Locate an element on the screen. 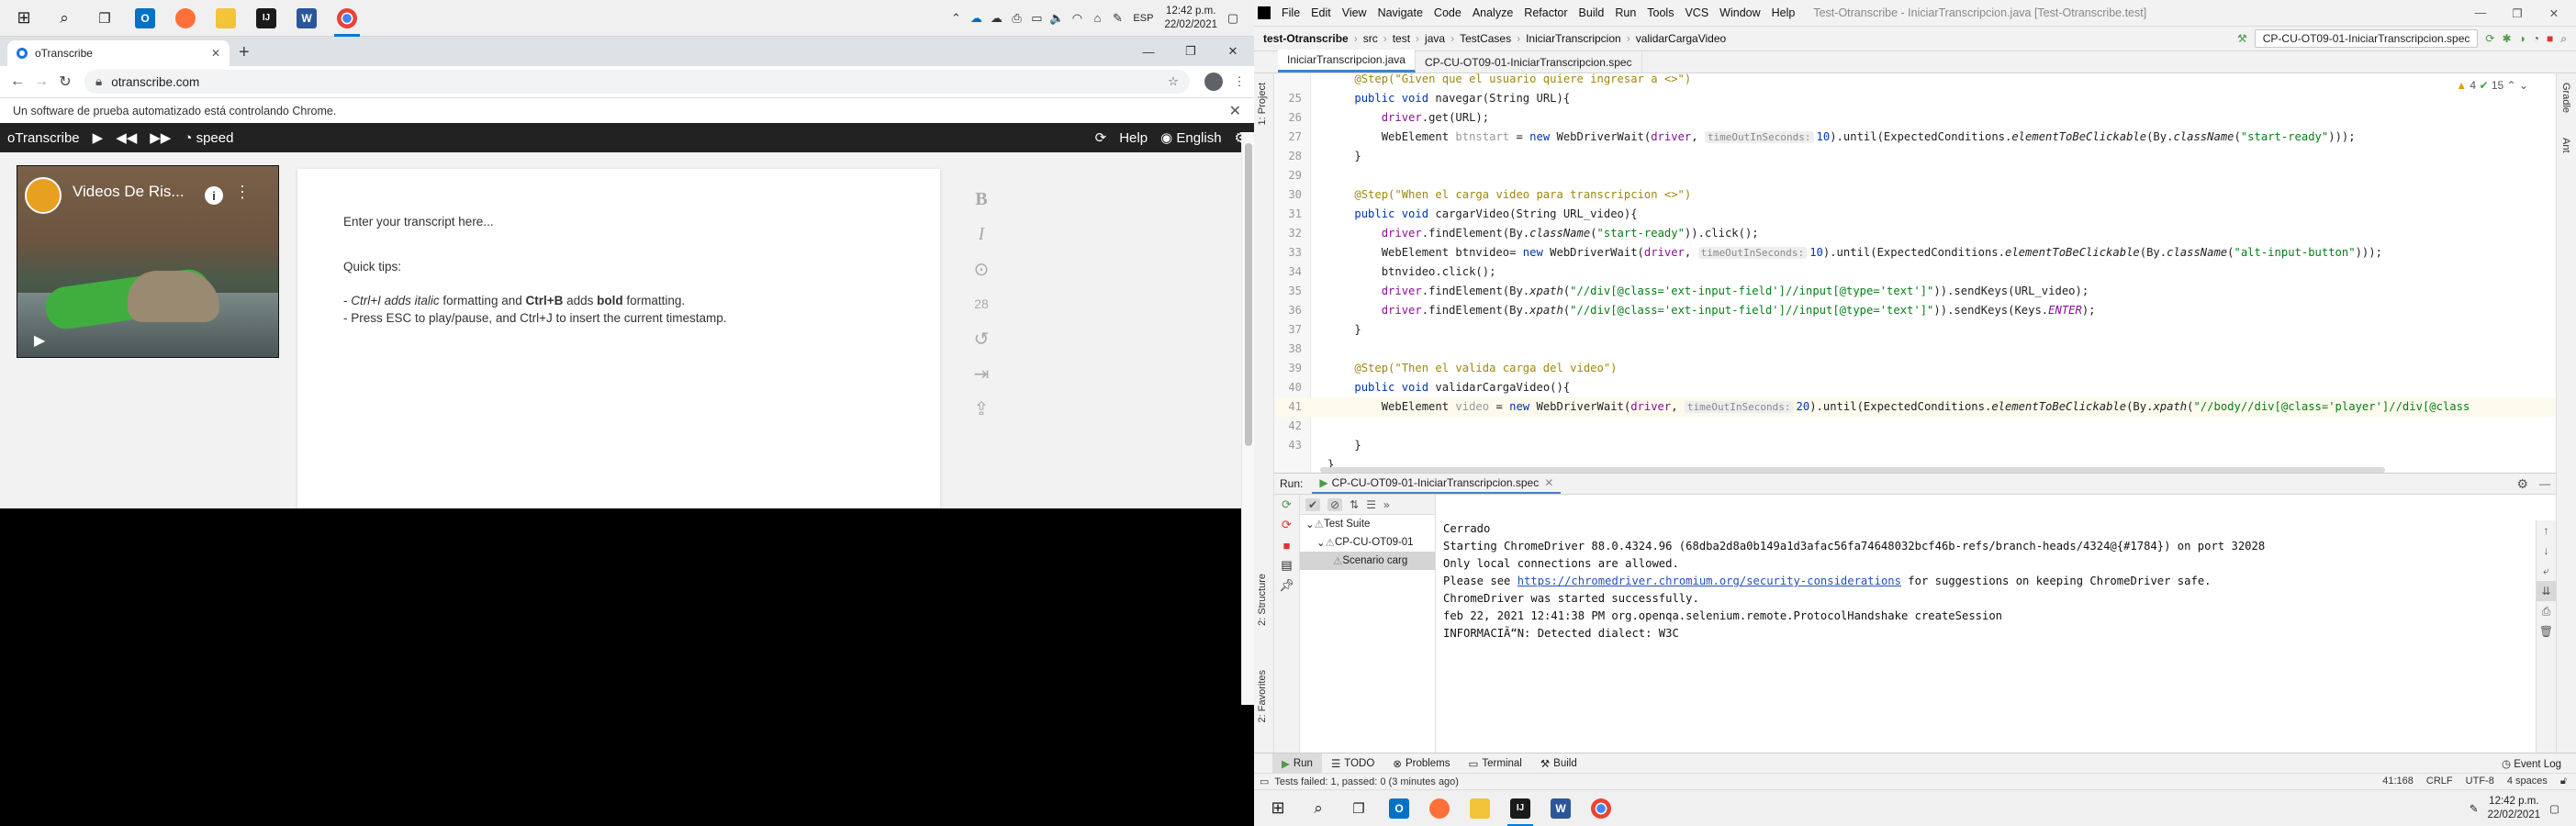 The width and height of the screenshot is (2576, 826). todo-toolwindow-button: ☰ TODO is located at coordinates (1352, 763).